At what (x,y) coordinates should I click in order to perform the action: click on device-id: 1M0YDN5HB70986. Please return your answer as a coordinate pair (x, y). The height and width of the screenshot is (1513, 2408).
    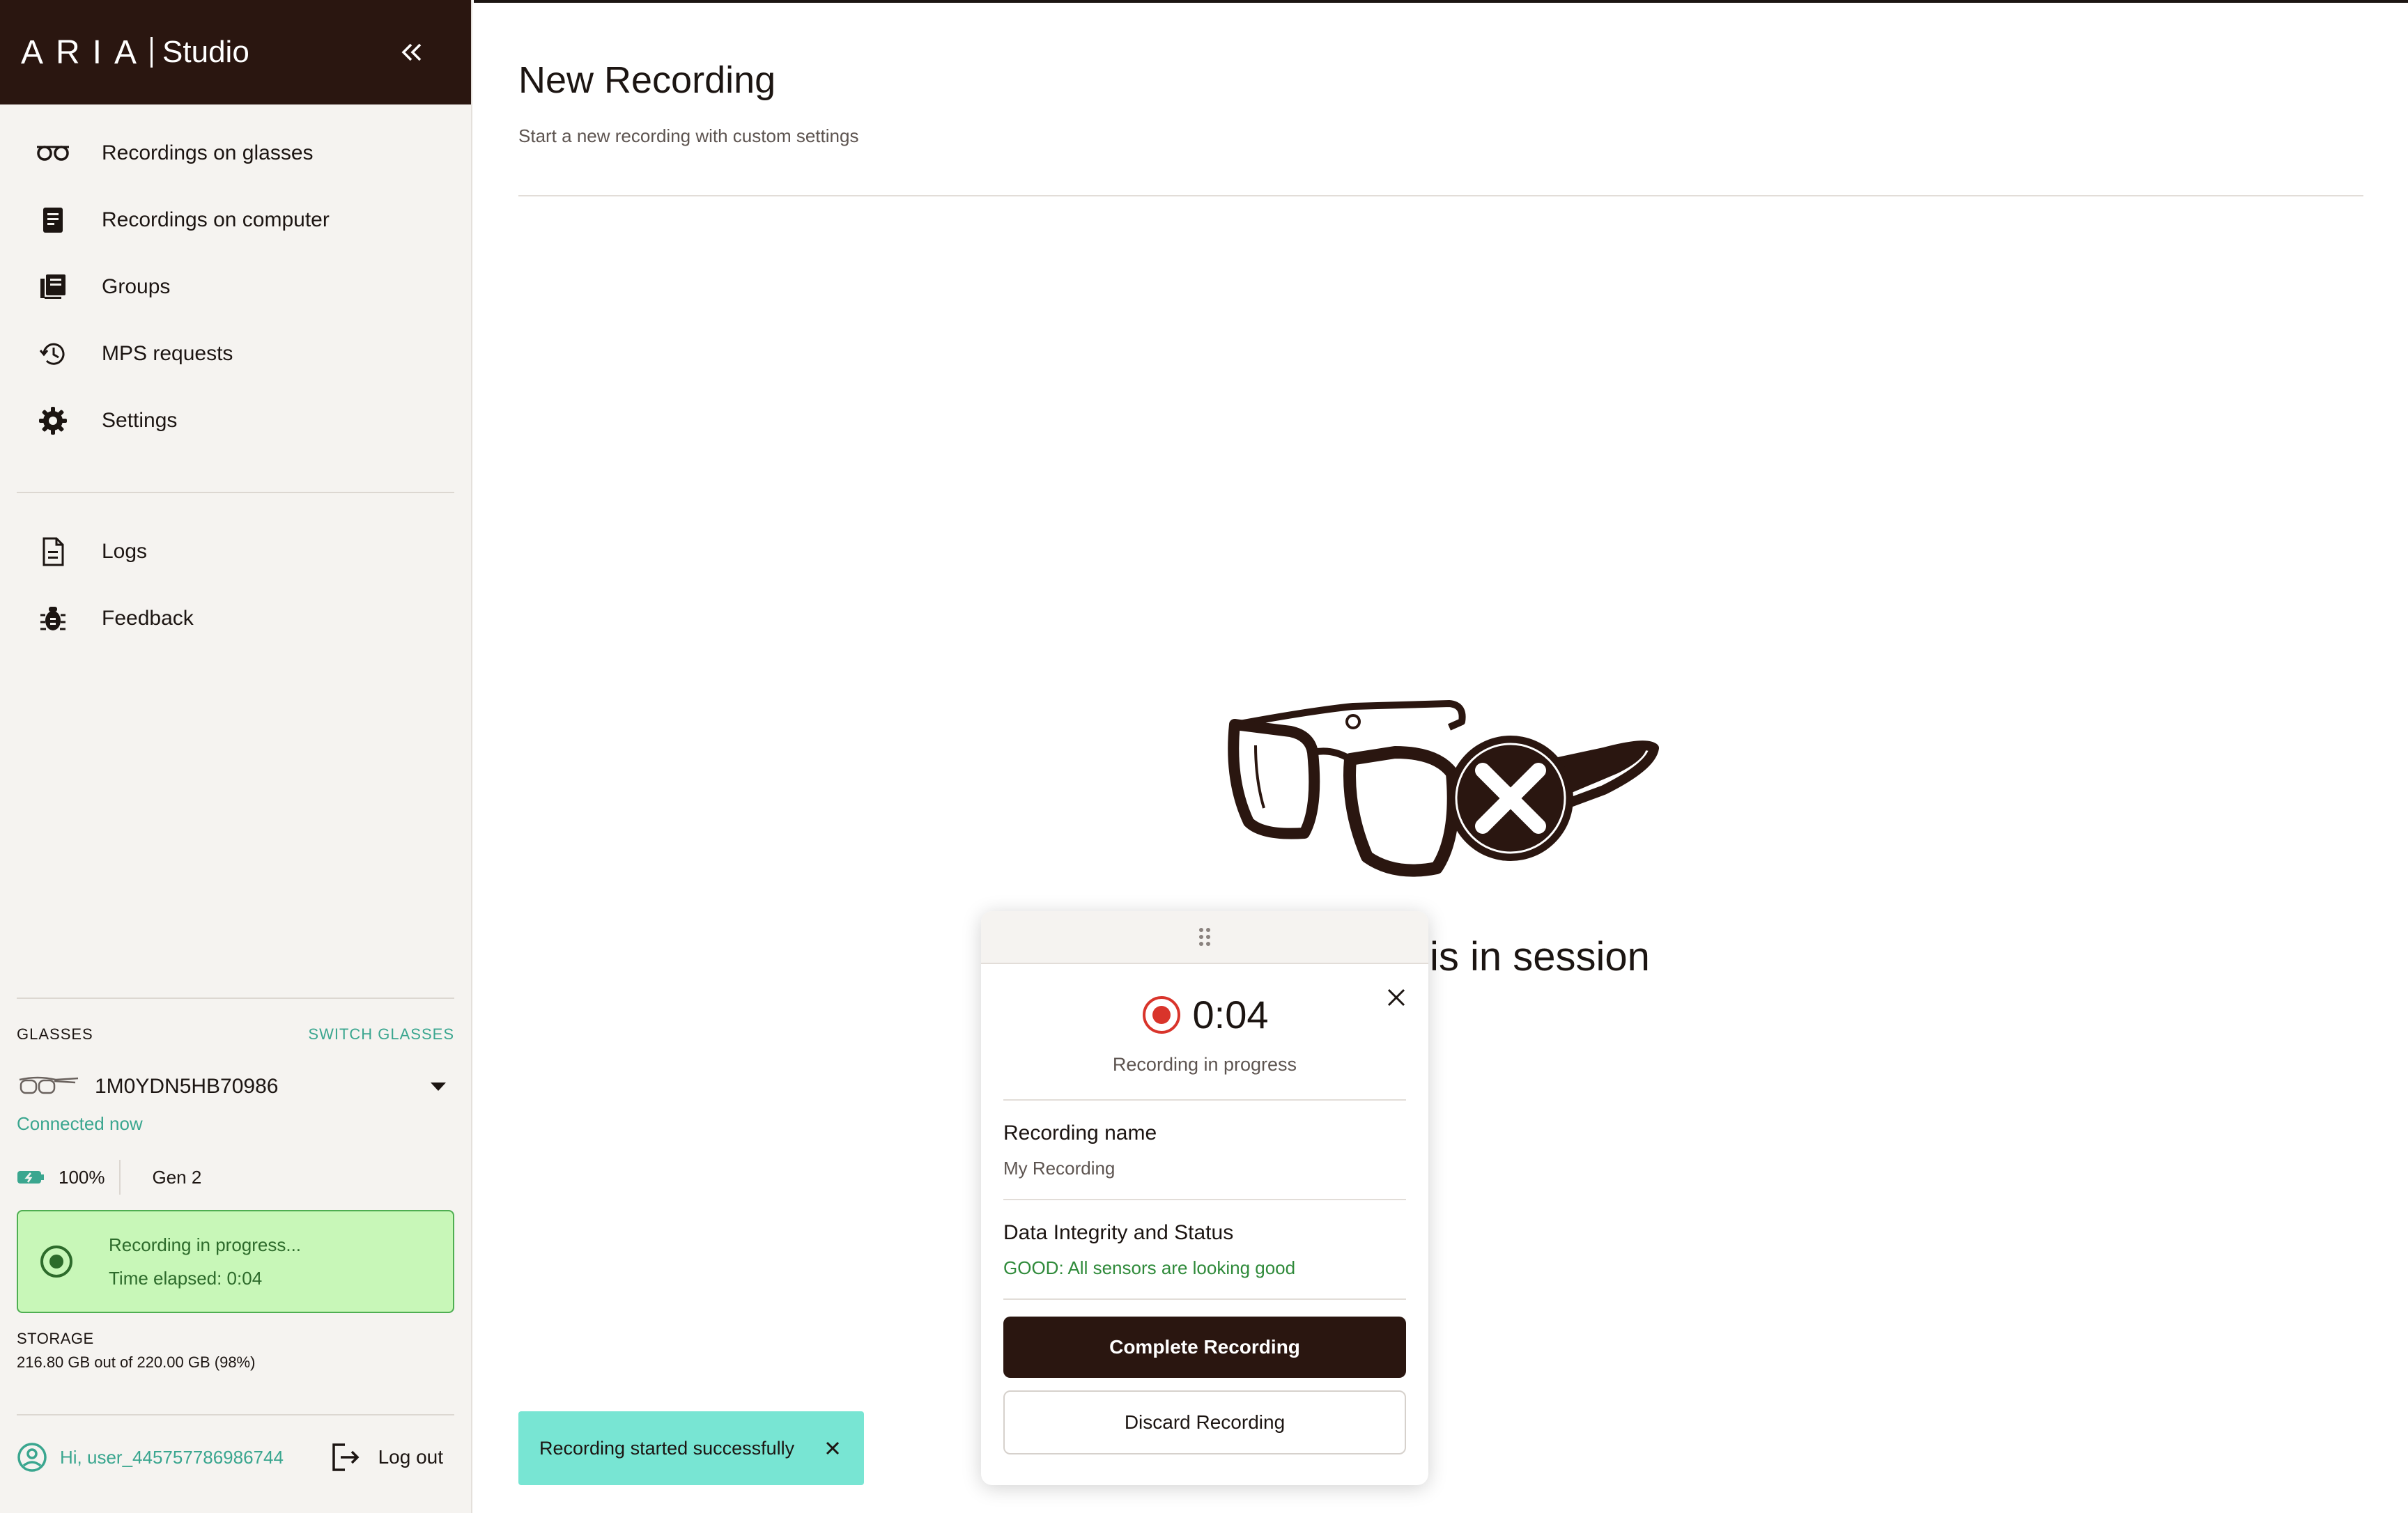
    Looking at the image, I should click on (187, 1087).